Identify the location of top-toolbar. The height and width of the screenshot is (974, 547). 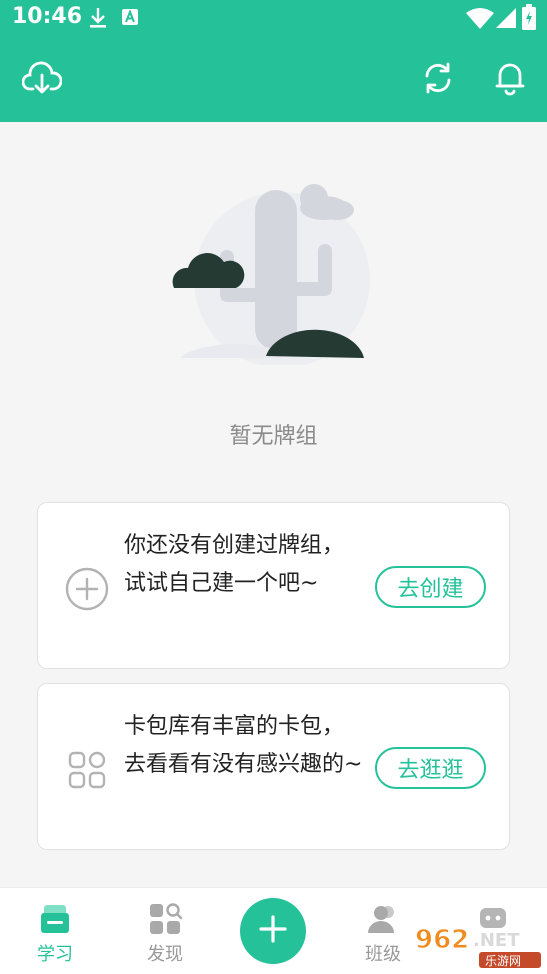
(273, 80).